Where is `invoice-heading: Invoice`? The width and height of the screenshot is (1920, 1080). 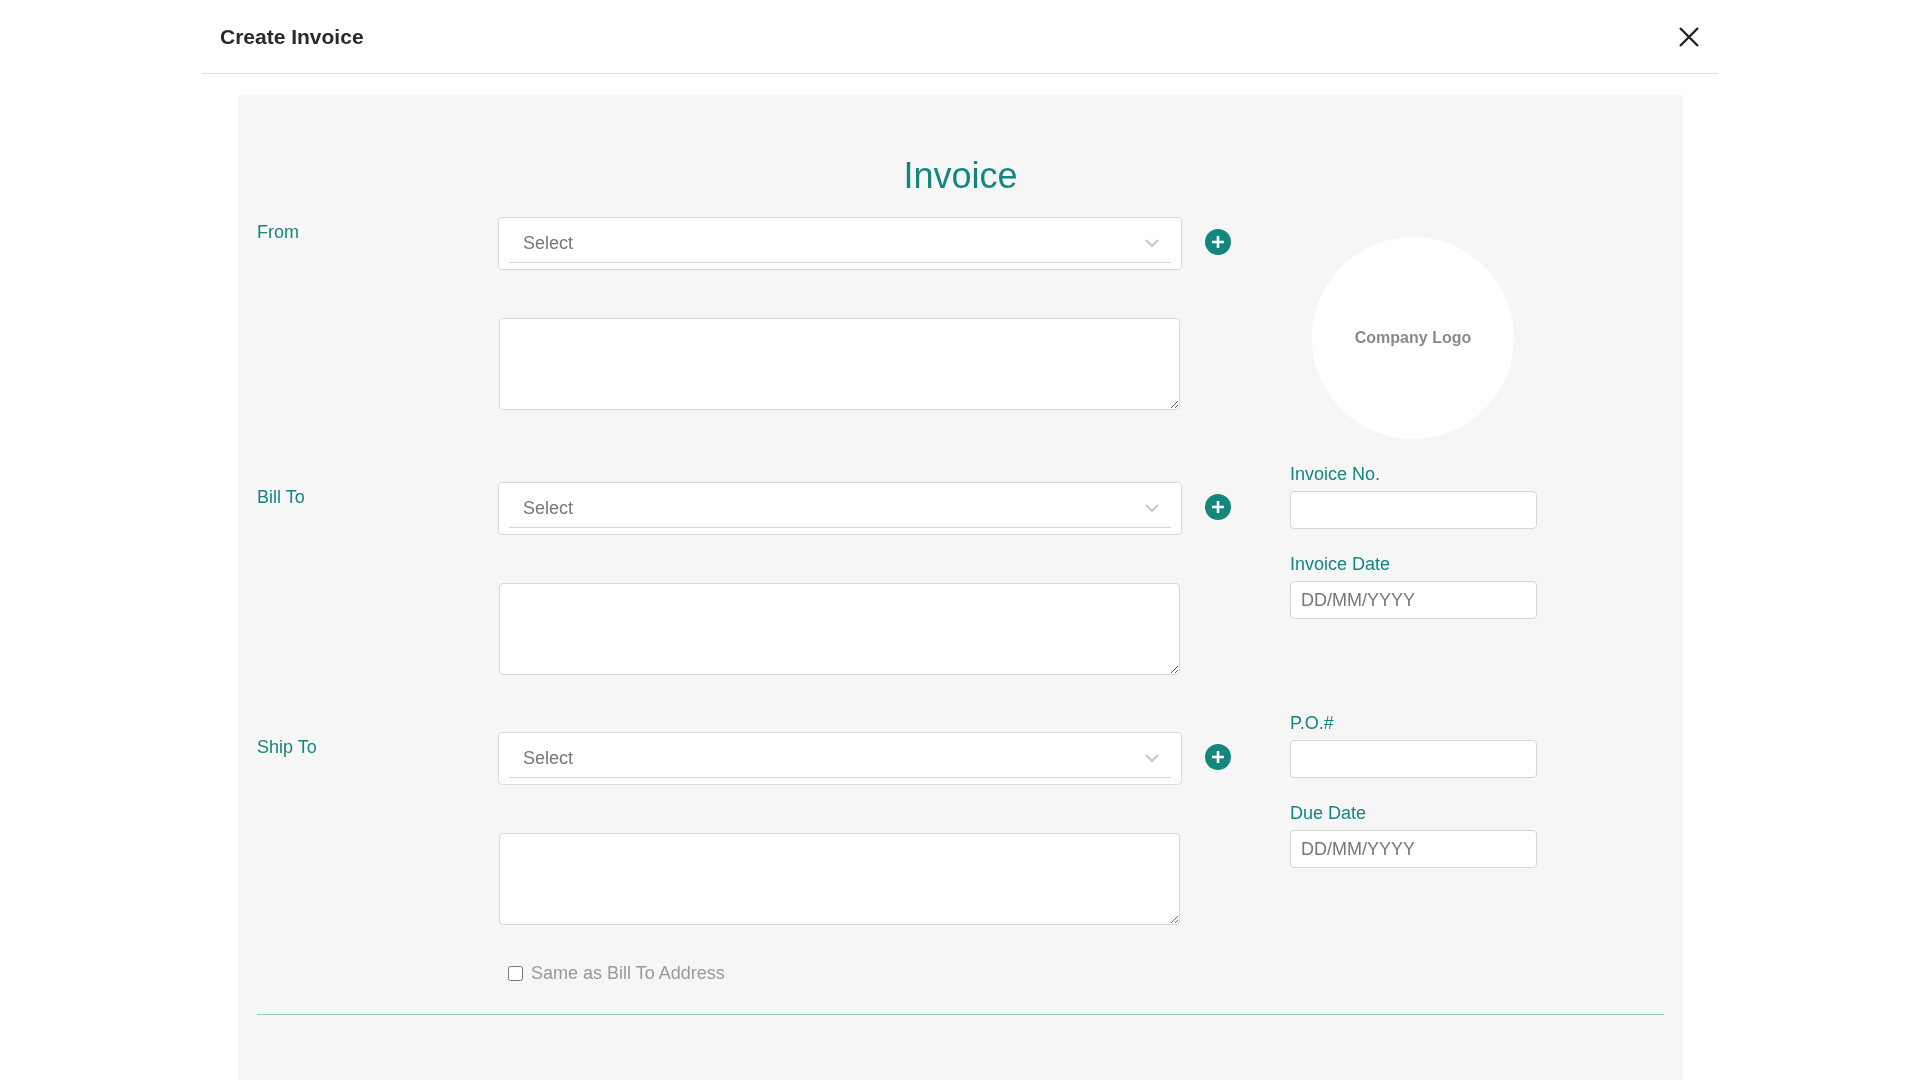 invoice-heading: Invoice is located at coordinates (960, 175).